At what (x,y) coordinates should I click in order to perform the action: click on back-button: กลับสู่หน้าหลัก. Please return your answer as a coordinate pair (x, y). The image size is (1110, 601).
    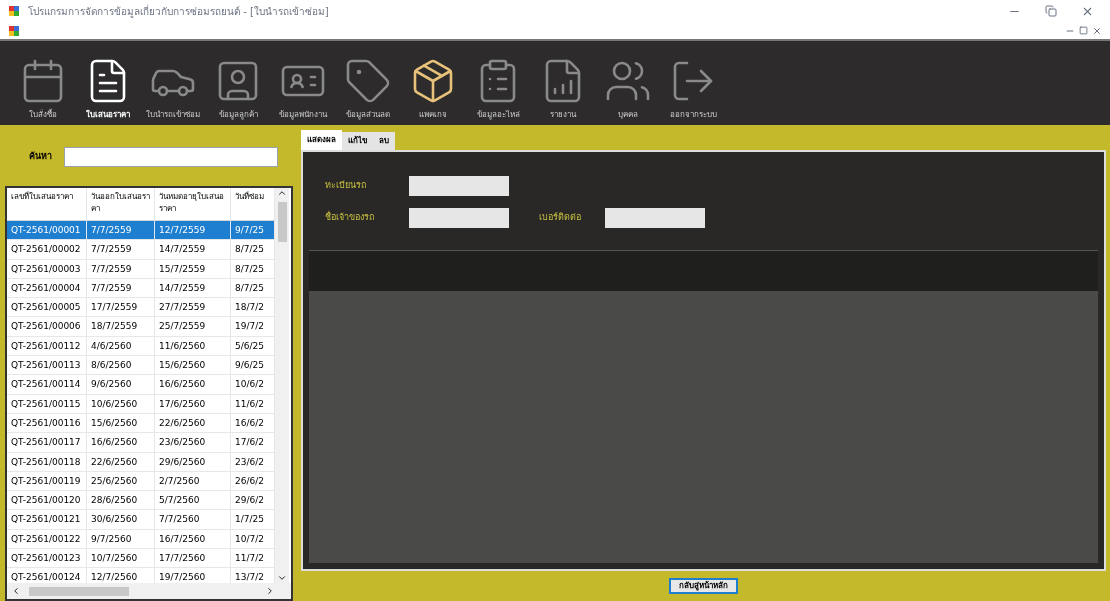
    Looking at the image, I should click on (703, 586).